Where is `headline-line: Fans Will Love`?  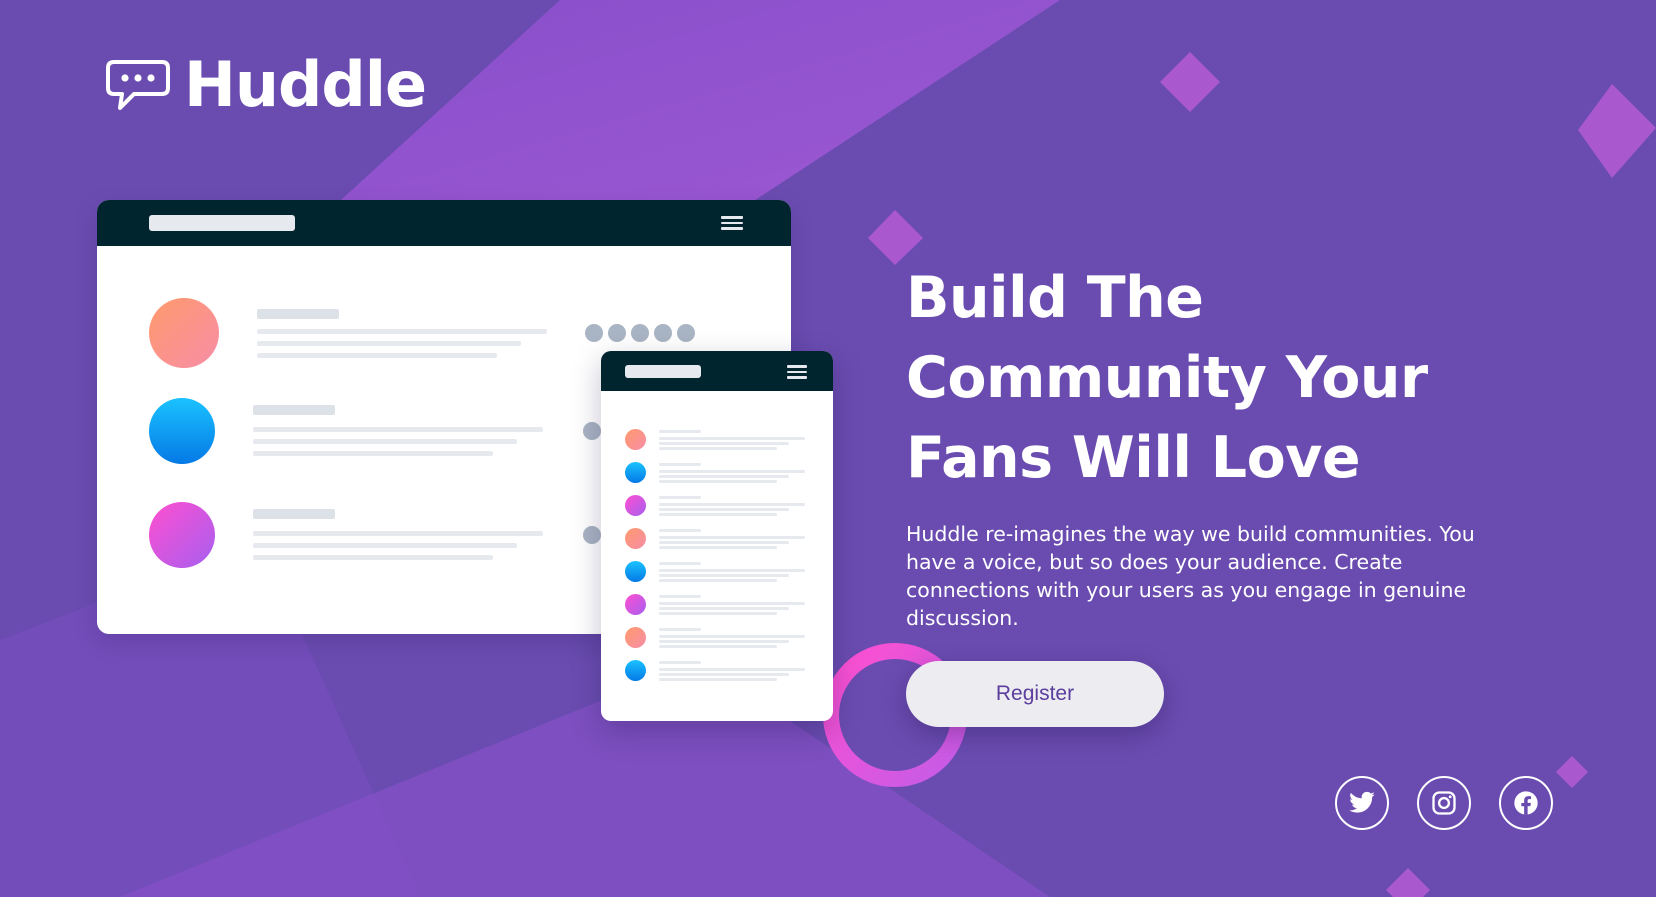 headline-line: Fans Will Love is located at coordinates (1133, 458).